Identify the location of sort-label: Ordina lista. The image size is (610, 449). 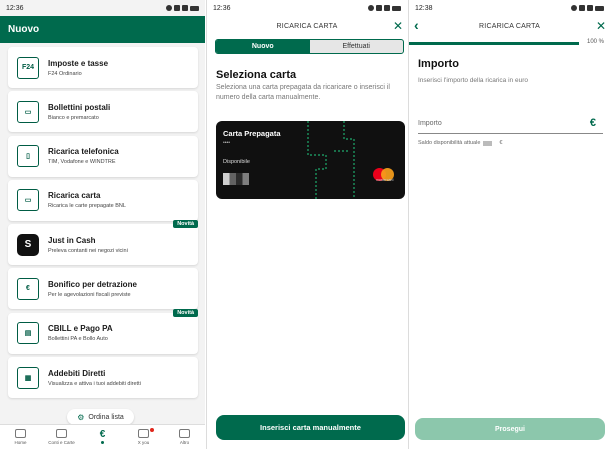
(106, 417).